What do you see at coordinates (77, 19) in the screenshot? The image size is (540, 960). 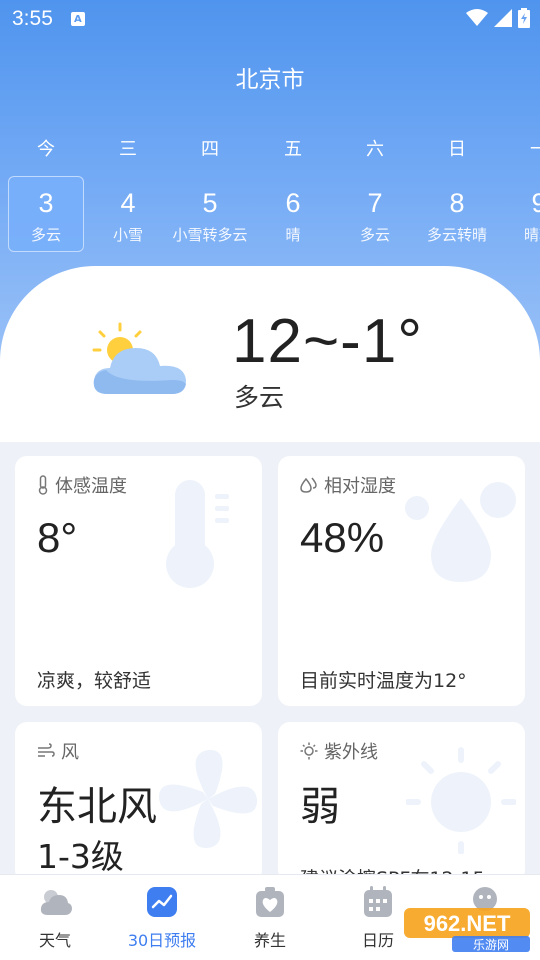 I see `notification-icon: A` at bounding box center [77, 19].